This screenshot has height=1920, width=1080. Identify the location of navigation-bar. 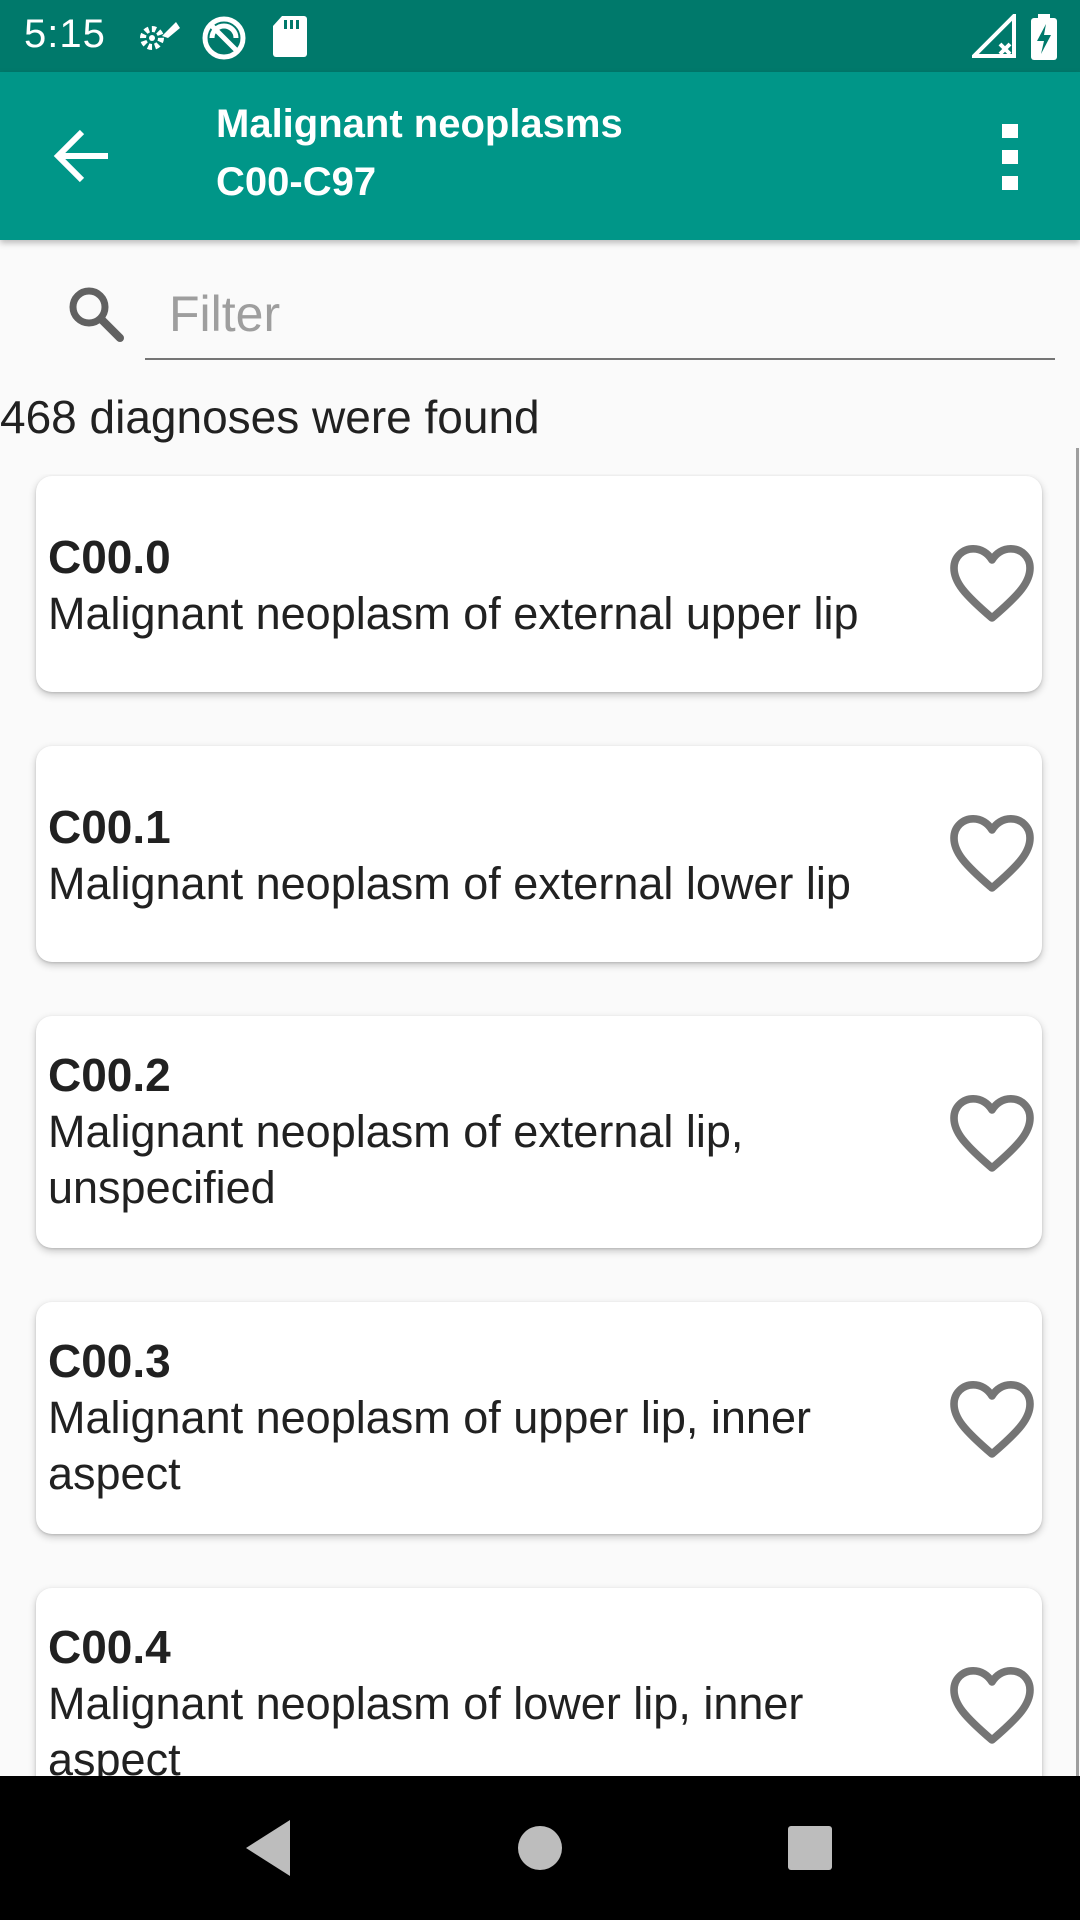
(540, 1848).